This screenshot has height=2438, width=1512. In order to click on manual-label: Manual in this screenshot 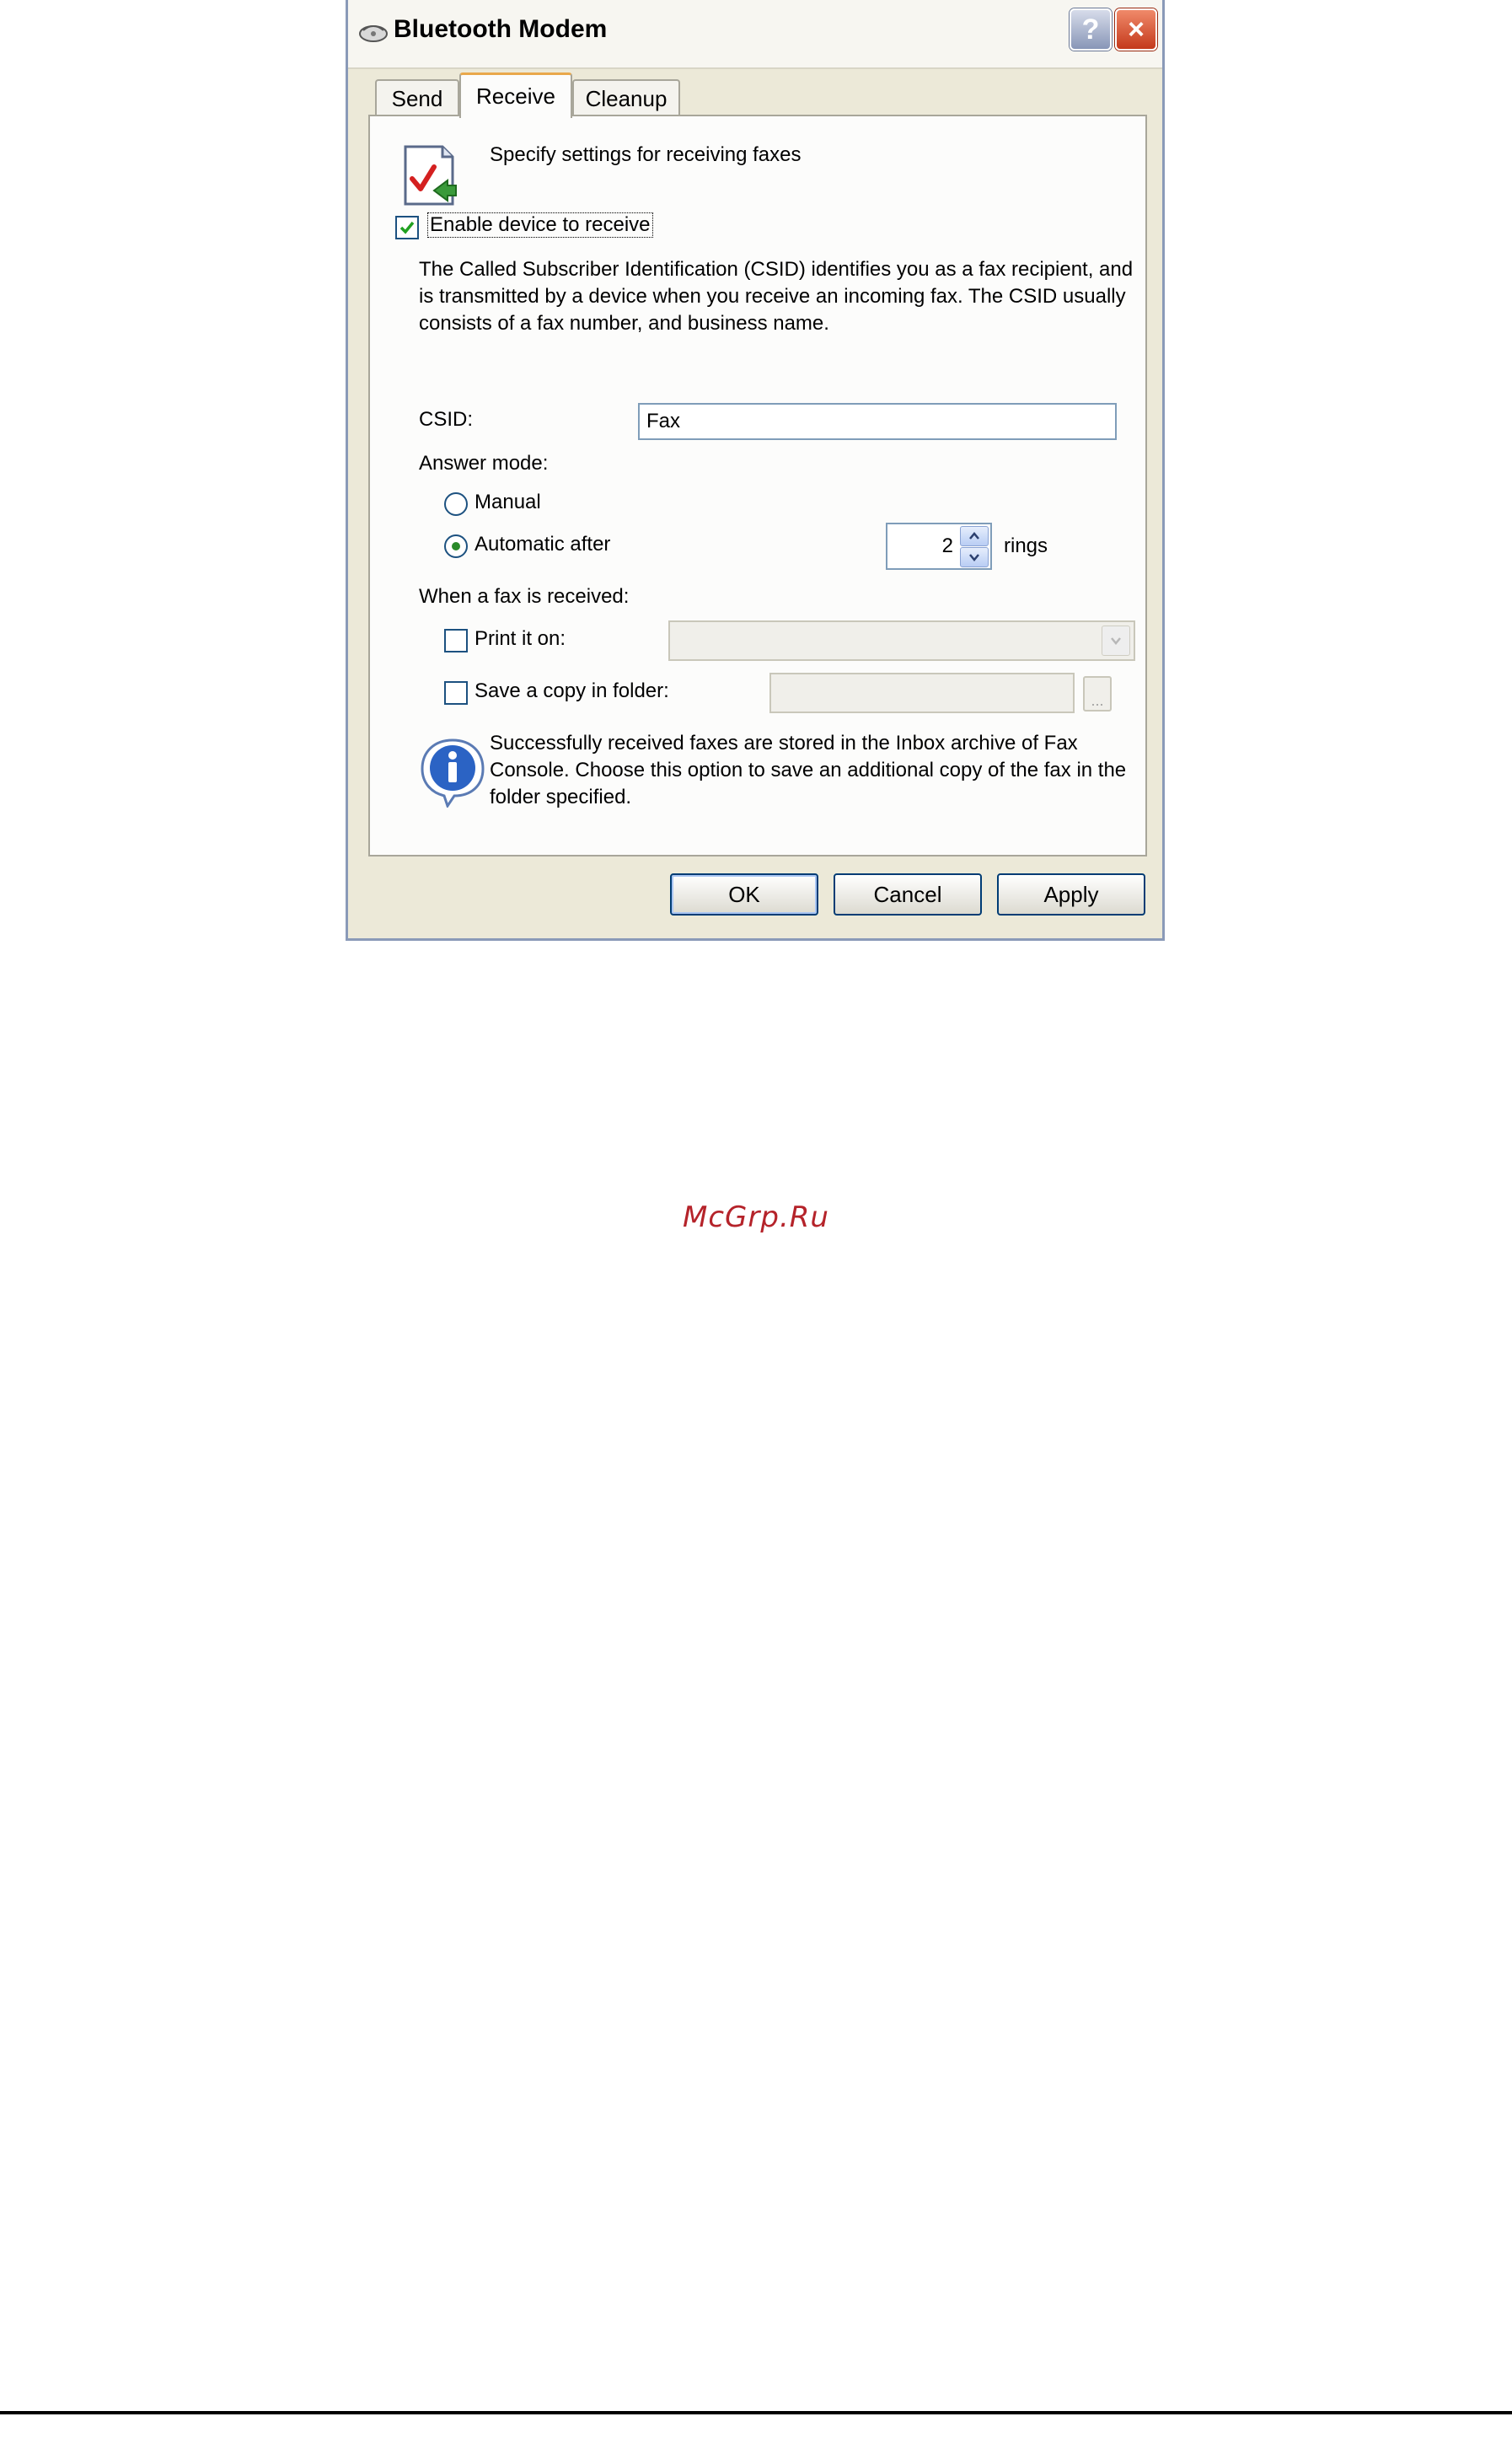, I will do `click(508, 503)`.